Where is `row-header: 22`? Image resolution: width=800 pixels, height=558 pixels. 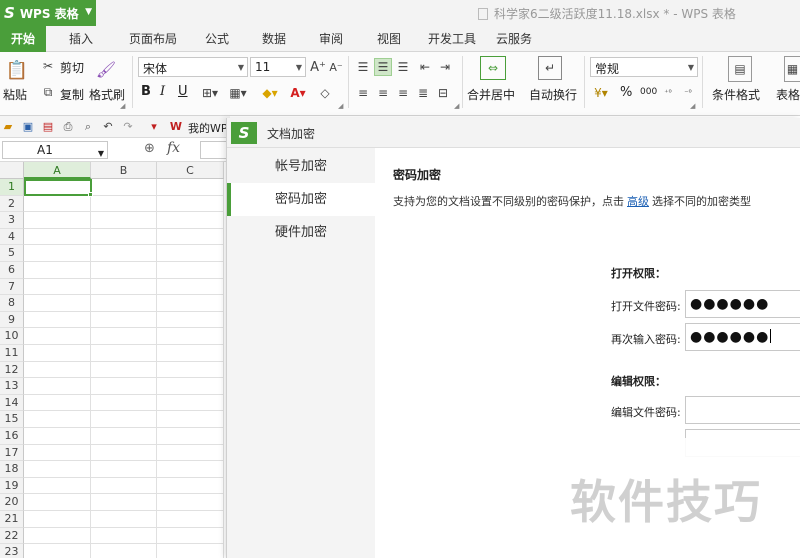 row-header: 22 is located at coordinates (12, 536).